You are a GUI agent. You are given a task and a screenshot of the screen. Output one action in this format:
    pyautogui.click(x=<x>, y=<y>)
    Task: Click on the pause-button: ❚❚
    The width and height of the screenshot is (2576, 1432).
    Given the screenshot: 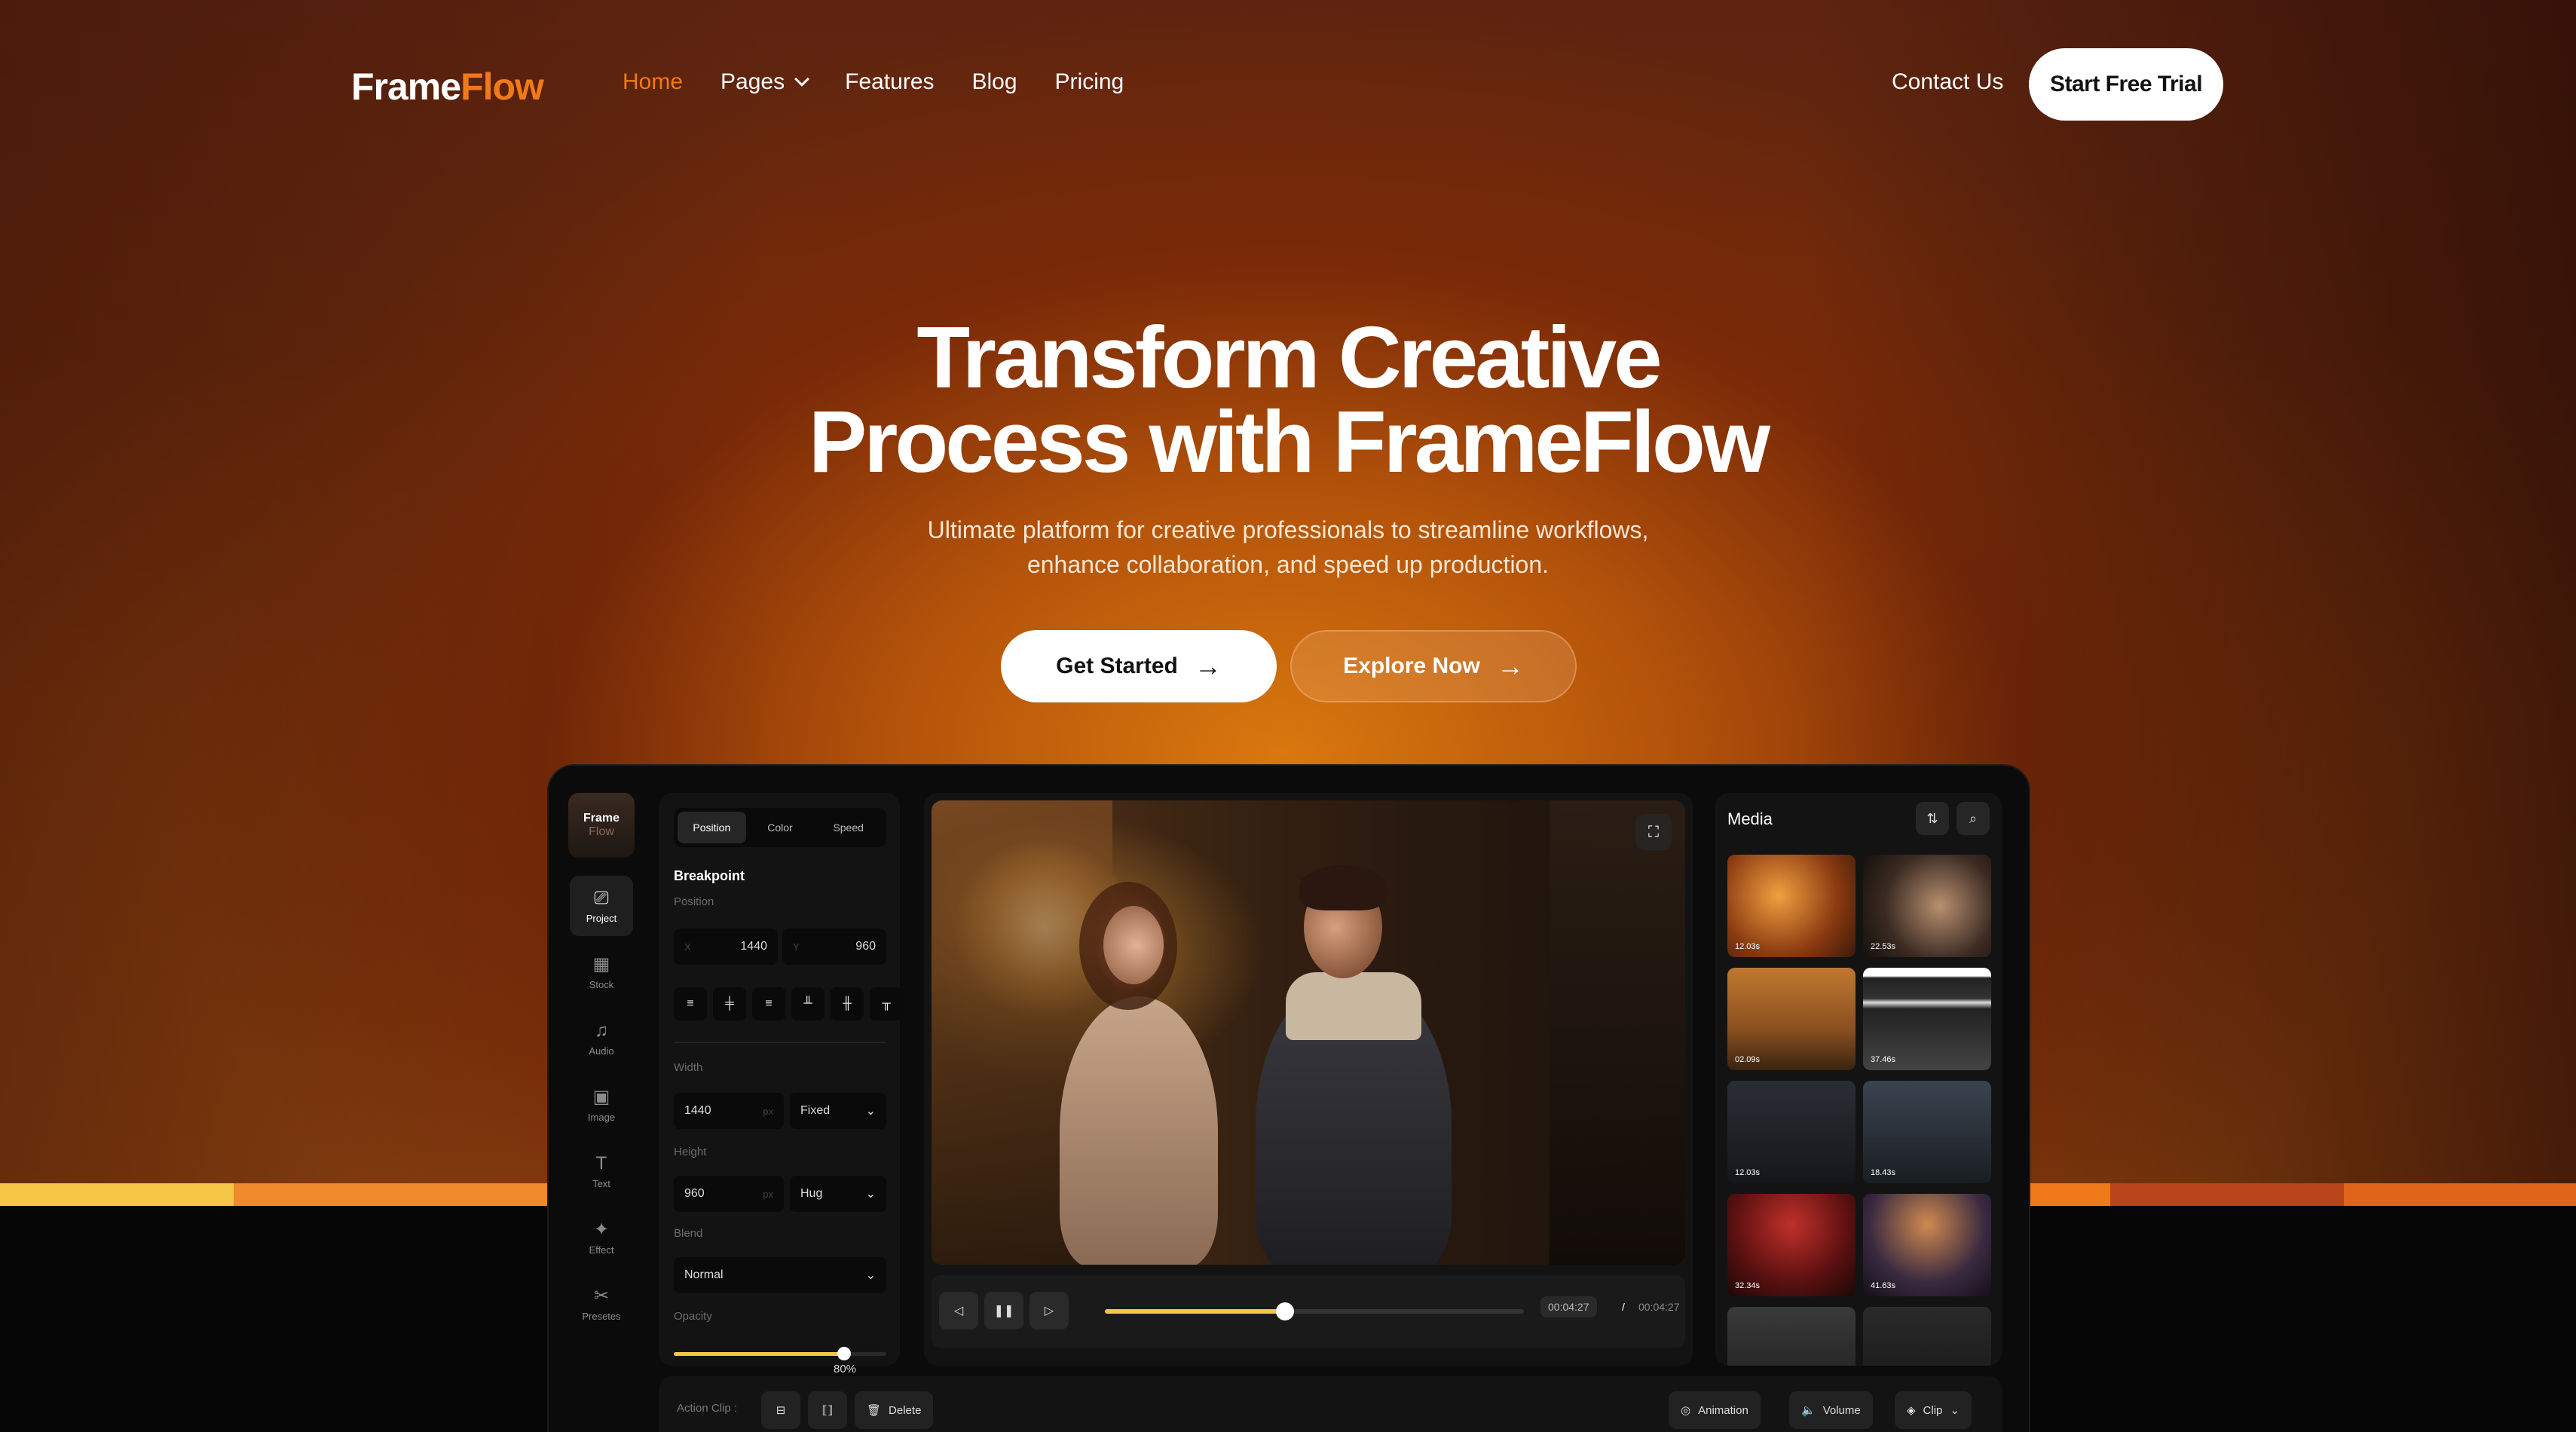 What is the action you would take?
    pyautogui.click(x=1003, y=1310)
    